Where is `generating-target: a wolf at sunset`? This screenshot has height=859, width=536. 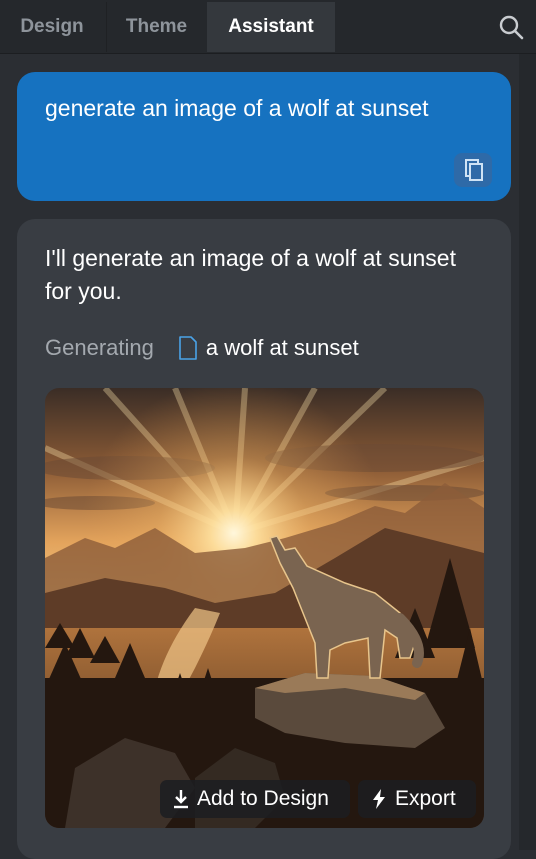 generating-target: a wolf at sunset is located at coordinates (282, 347).